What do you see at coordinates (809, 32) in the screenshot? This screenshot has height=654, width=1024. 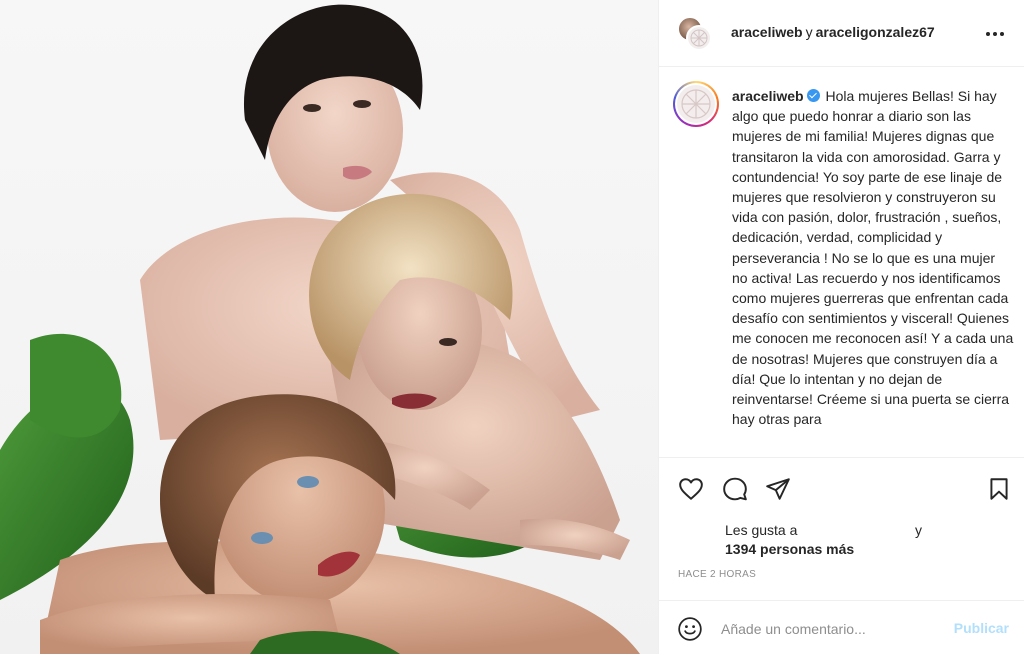 I see `authors-conjunction: y` at bounding box center [809, 32].